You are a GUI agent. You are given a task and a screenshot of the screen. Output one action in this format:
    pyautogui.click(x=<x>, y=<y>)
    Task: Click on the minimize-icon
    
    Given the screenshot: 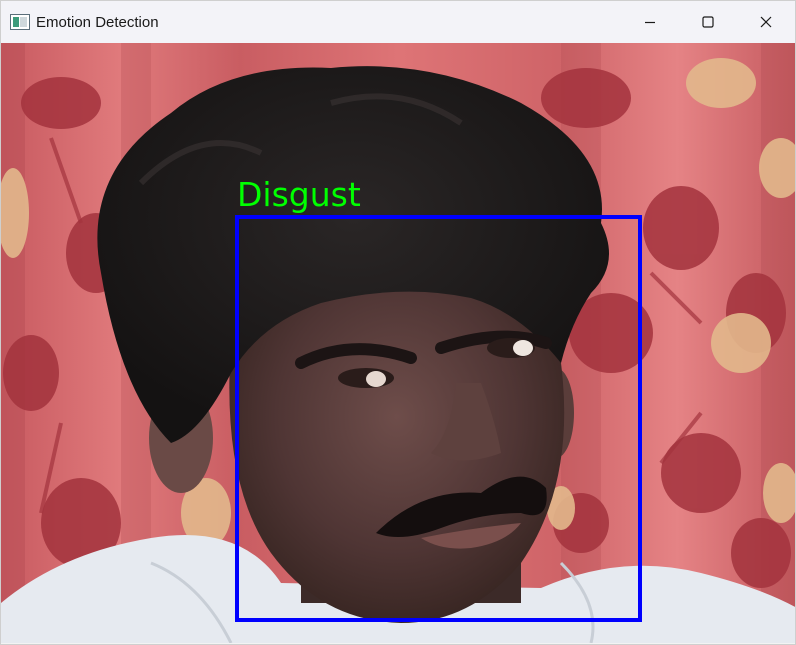 What is the action you would take?
    pyautogui.click(x=650, y=22)
    